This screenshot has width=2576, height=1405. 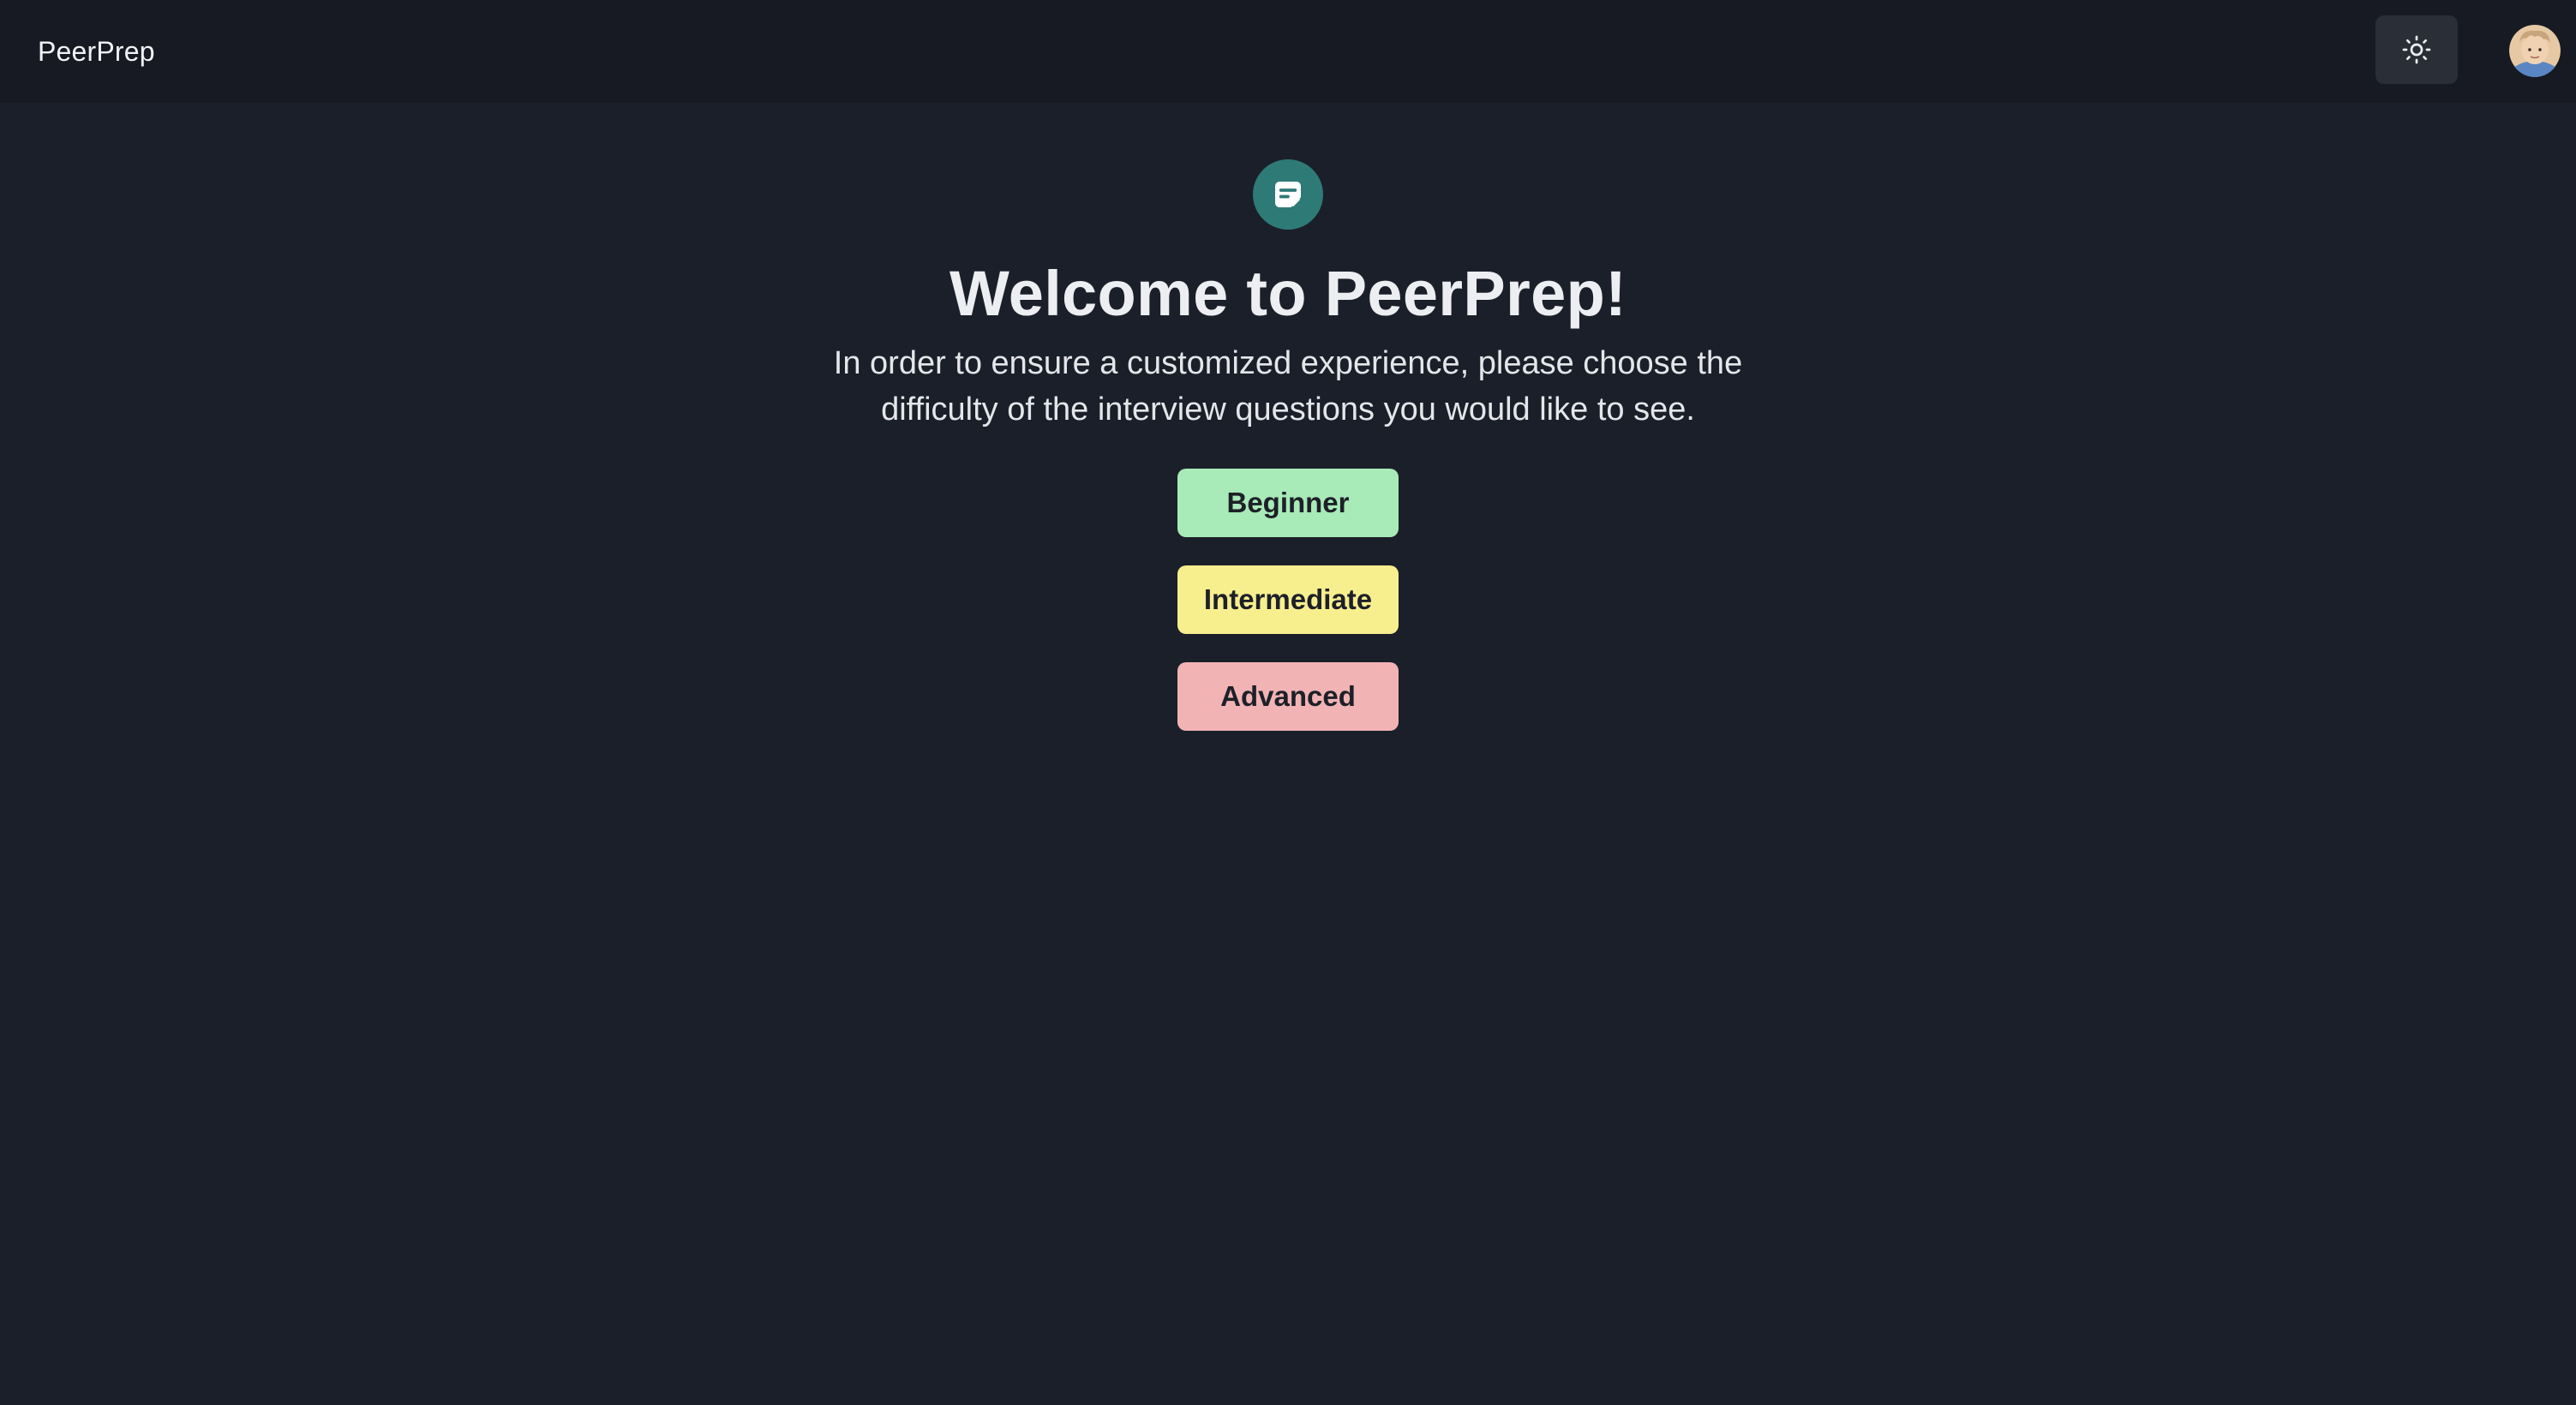 What do you see at coordinates (1288, 697) in the screenshot?
I see `advanced-button: Advanced` at bounding box center [1288, 697].